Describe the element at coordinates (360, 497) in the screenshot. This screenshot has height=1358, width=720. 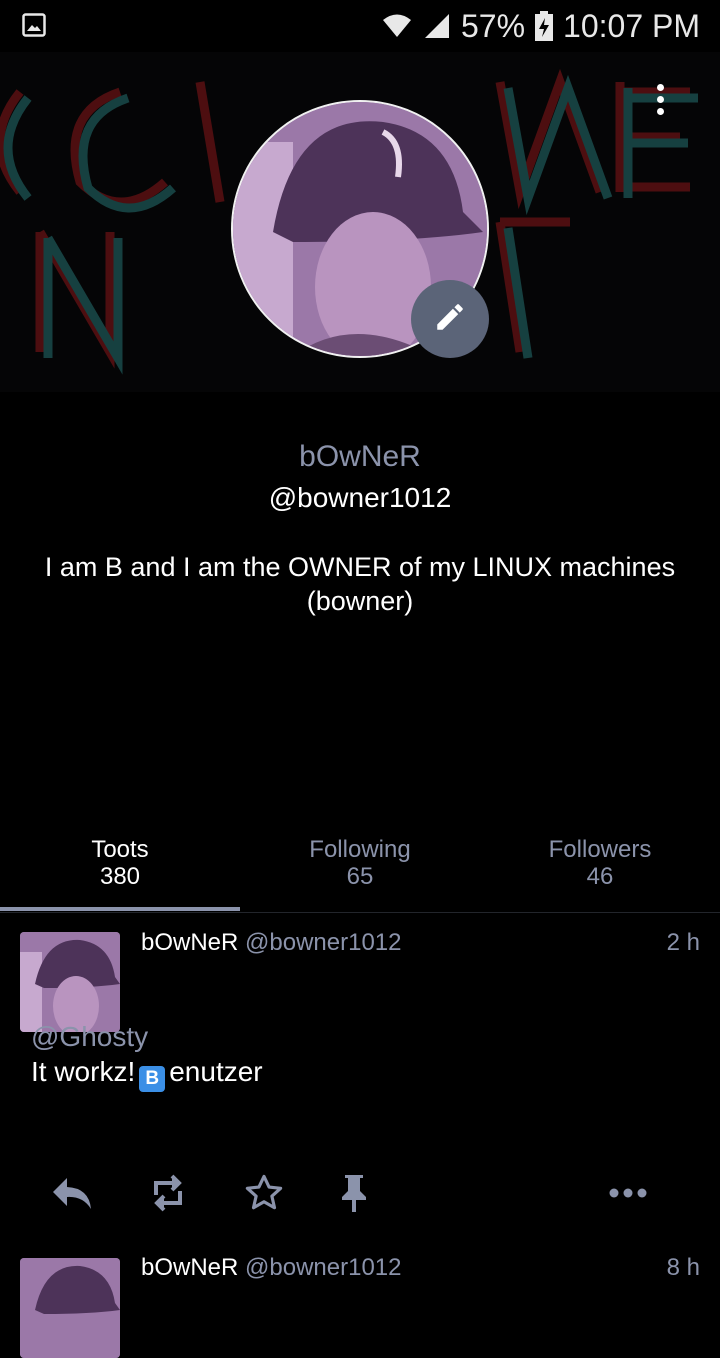
I see `profile-handle: @bowner1012` at that location.